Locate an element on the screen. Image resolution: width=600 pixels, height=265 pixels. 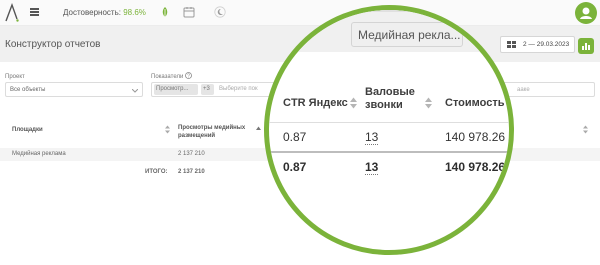
extra-select: ааке is located at coordinates (546, 89).